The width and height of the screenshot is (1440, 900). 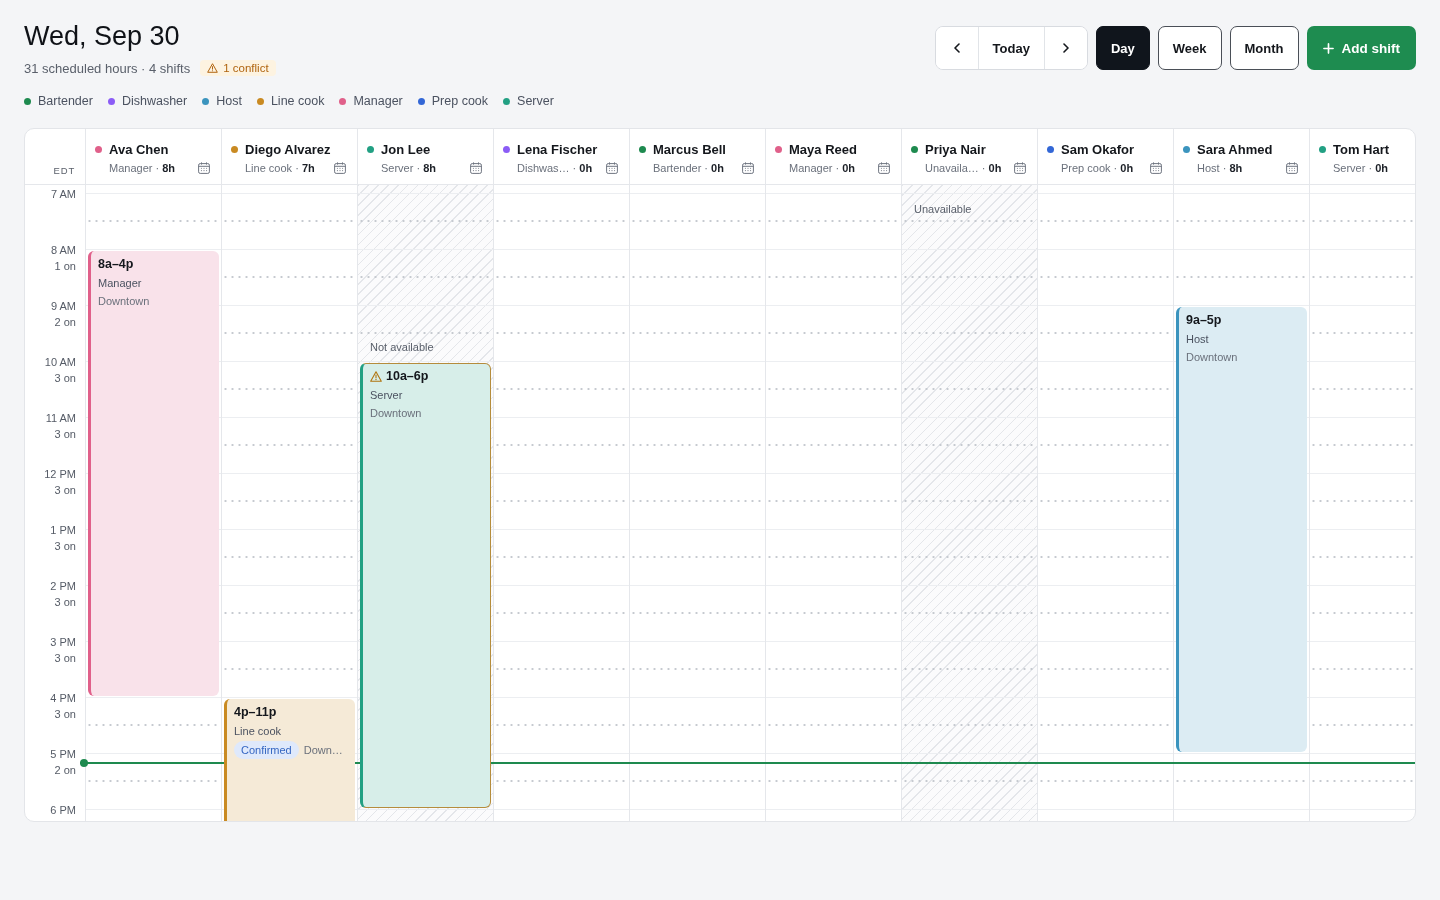 What do you see at coordinates (823, 149) in the screenshot?
I see `employee-name: Maya Reed` at bounding box center [823, 149].